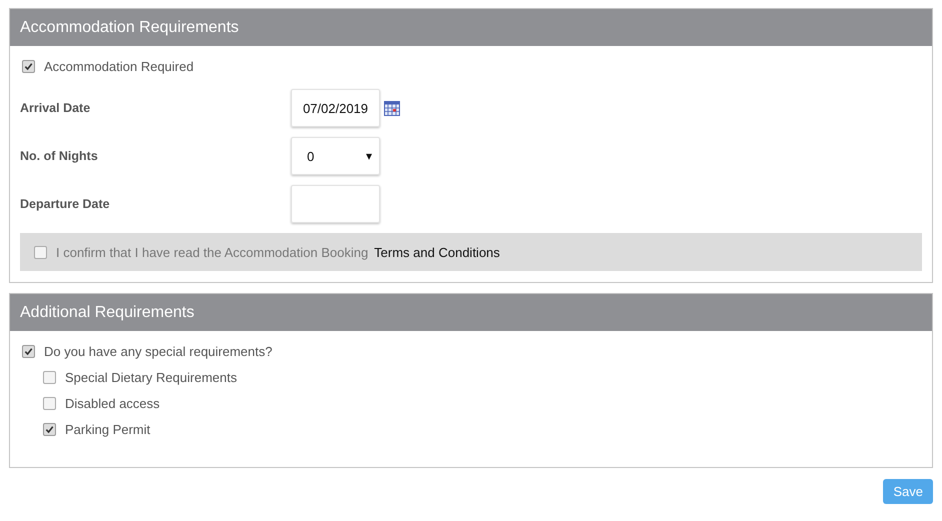 This screenshot has width=942, height=521. I want to click on panel-title: Additional Requirements, so click(107, 313).